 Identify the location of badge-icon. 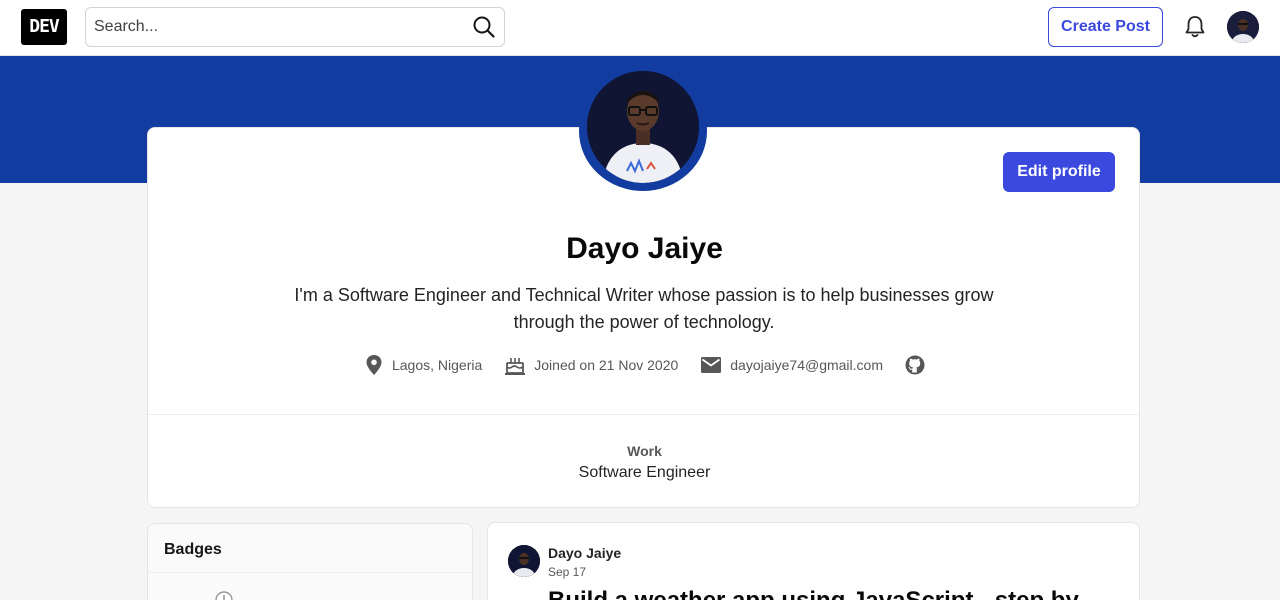
(224, 595).